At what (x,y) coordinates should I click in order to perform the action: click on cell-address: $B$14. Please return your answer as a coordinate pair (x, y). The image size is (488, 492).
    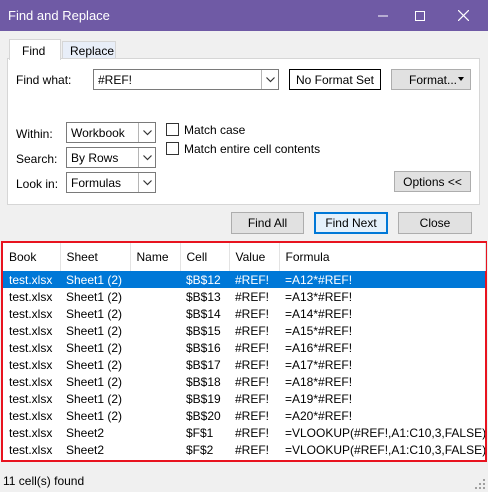
    Looking at the image, I should click on (203, 313).